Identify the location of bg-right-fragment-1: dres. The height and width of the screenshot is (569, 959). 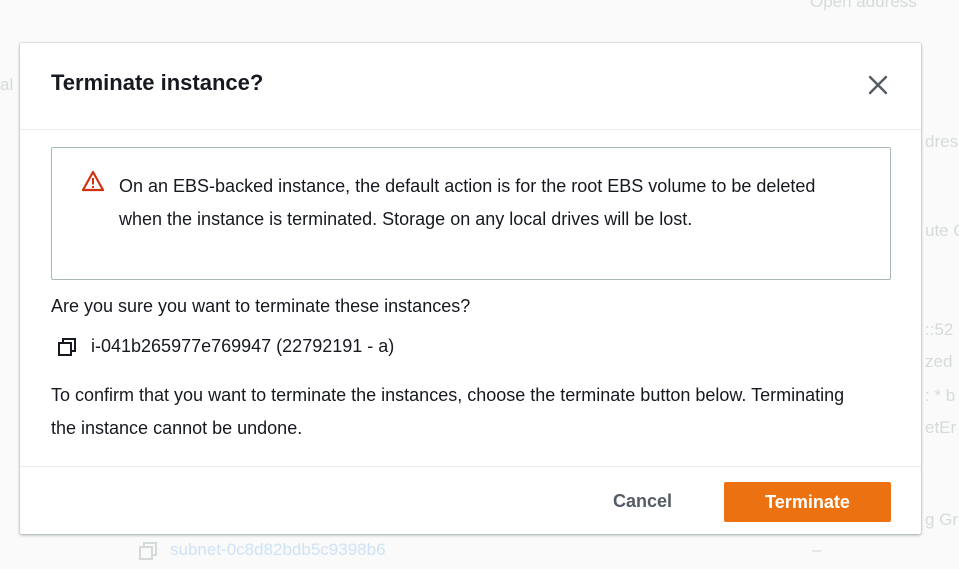
(942, 141).